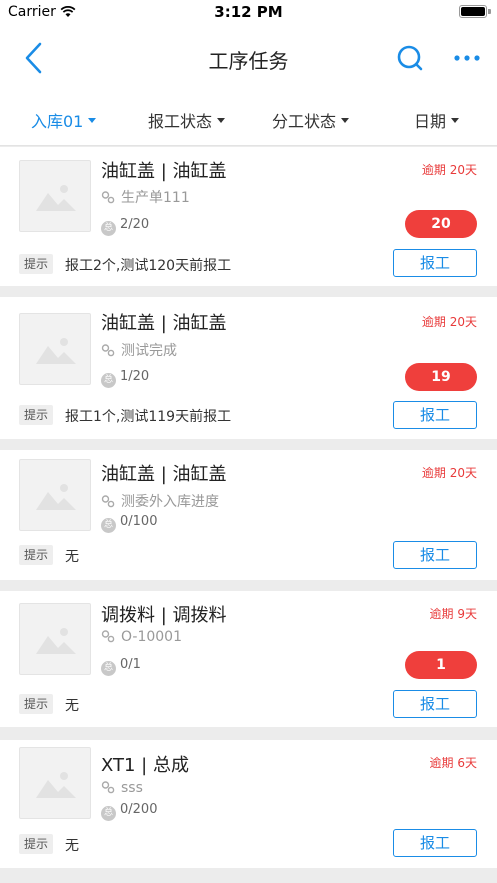  Describe the element at coordinates (453, 763) in the screenshot. I see `overdue-label: 逾期 6天` at that location.